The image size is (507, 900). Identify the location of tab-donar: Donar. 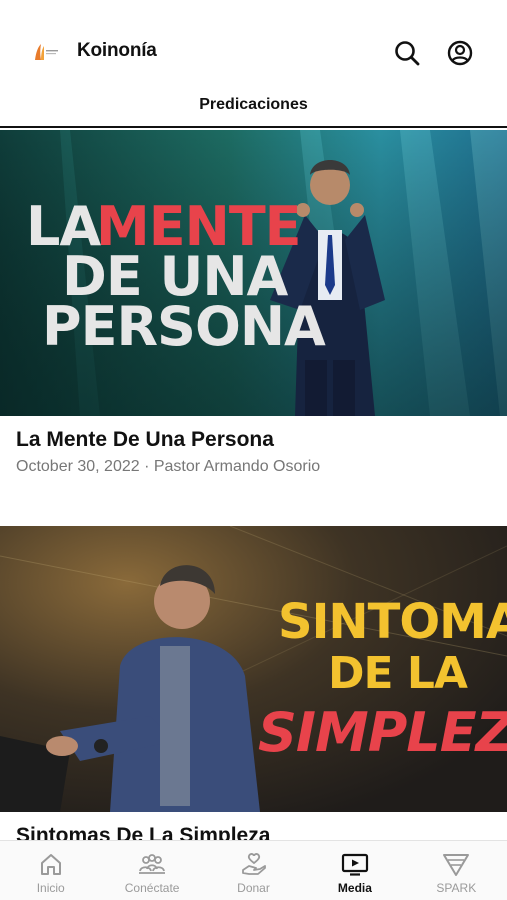
(253, 870).